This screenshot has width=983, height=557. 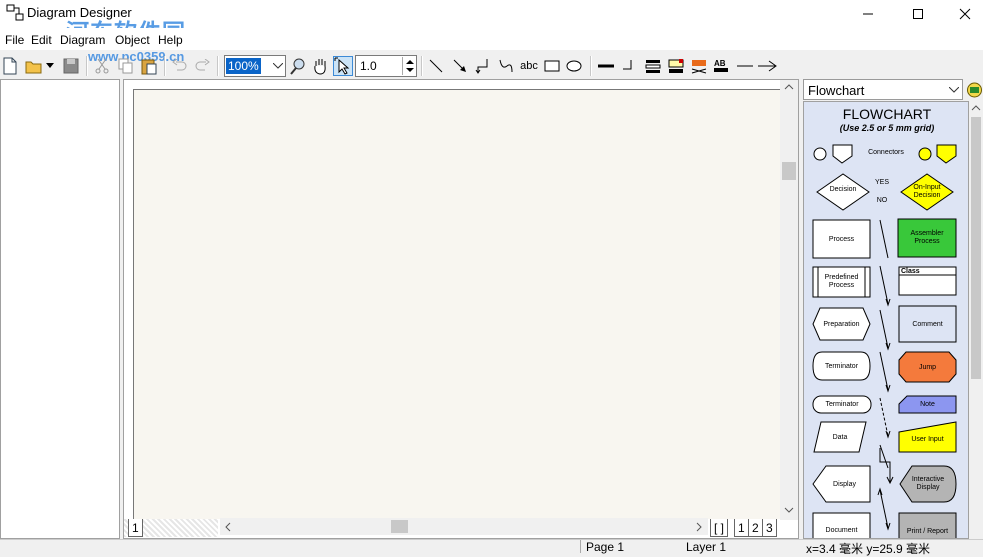 I want to click on svg-text: AB, so click(x=720, y=63).